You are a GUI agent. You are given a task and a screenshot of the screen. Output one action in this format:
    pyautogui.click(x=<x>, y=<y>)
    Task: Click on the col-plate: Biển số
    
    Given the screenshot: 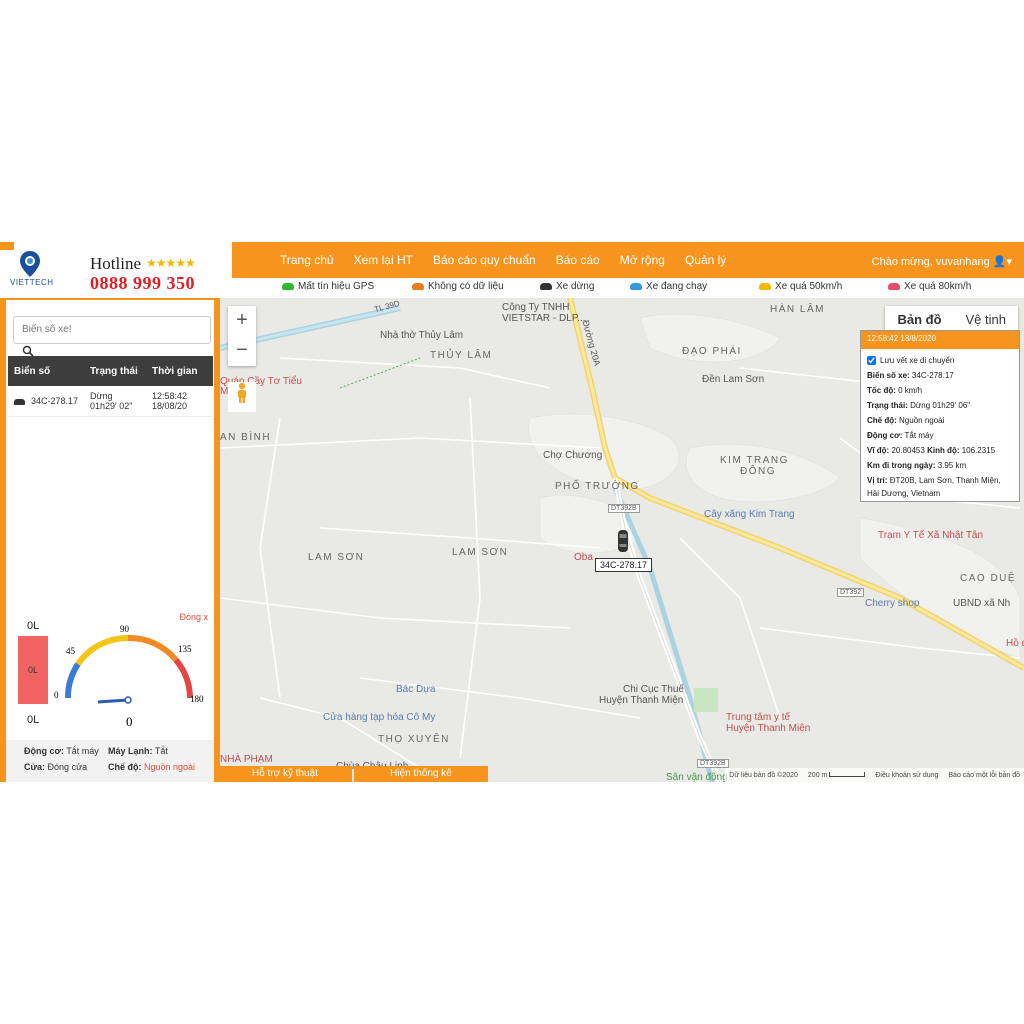 What is the action you would take?
    pyautogui.click(x=49, y=371)
    